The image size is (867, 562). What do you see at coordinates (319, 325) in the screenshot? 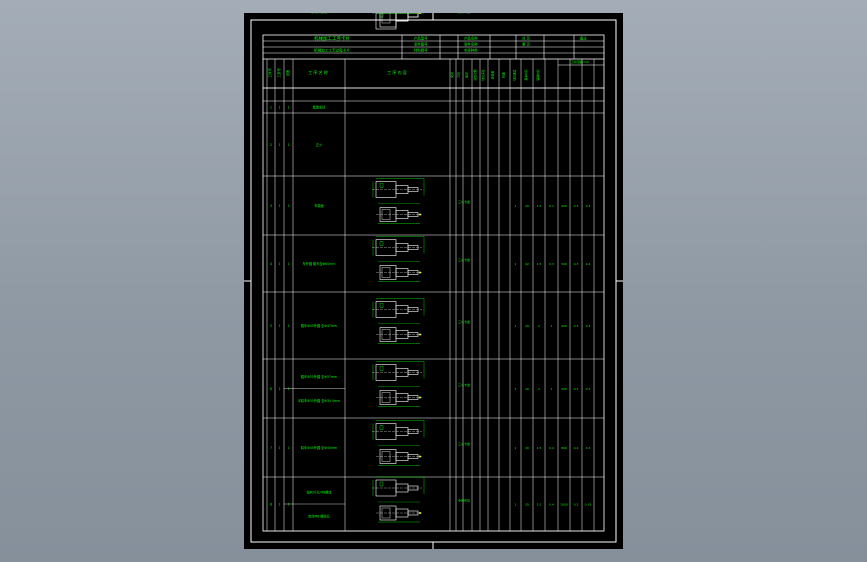
I see `row-name: 粗车Φ45外圆 至Φ47mm` at bounding box center [319, 325].